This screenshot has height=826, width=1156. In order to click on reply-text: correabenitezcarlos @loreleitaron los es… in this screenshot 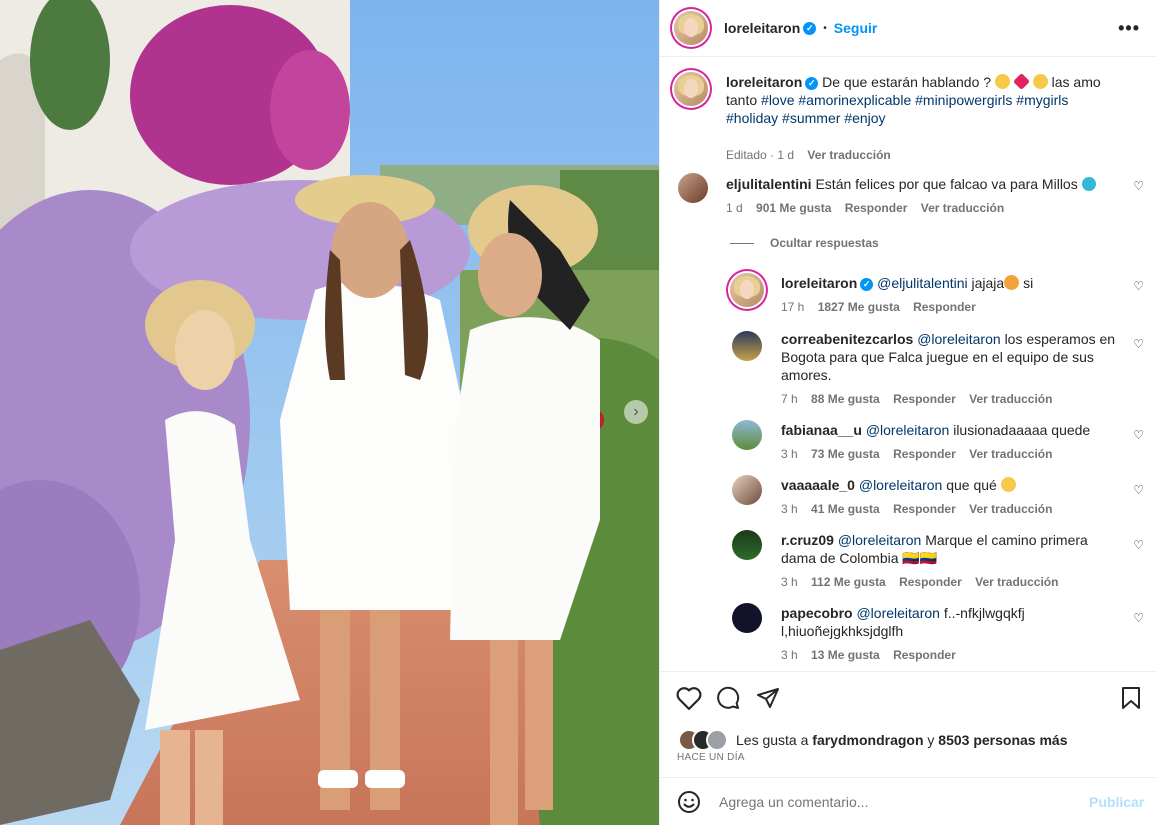, I will do `click(951, 357)`.